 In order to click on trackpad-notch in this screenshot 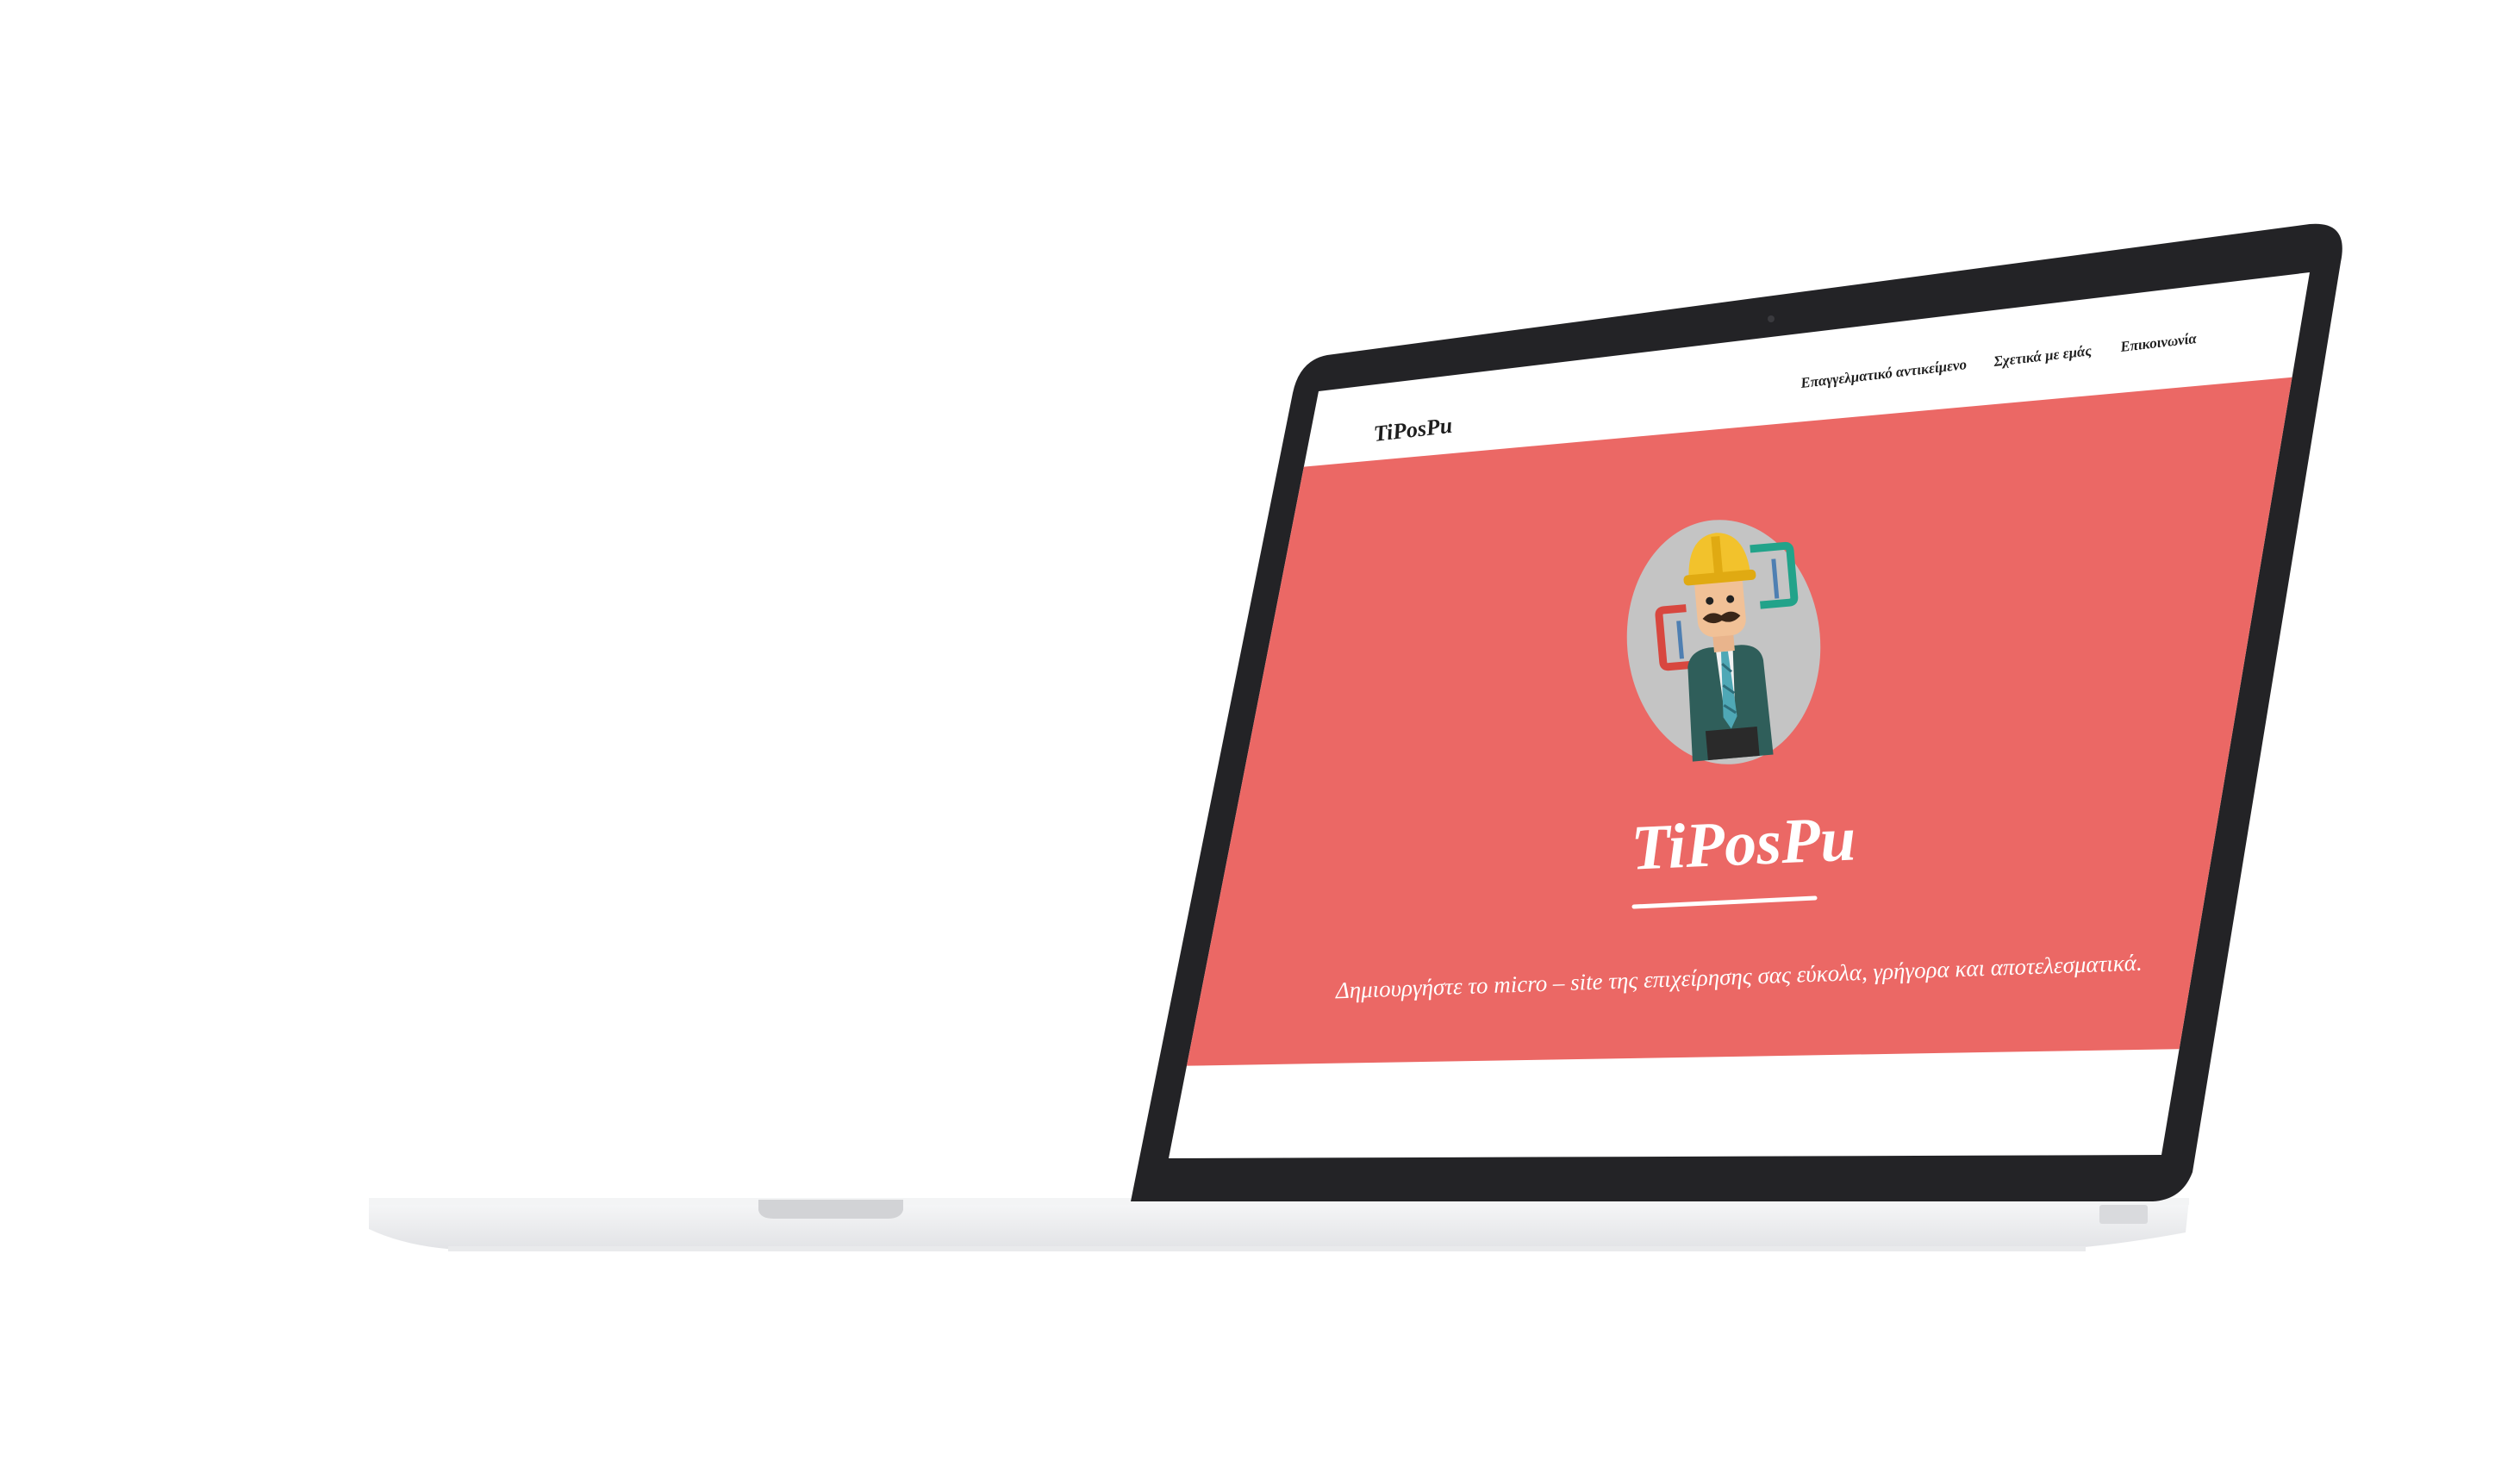, I will do `click(831, 1209)`.